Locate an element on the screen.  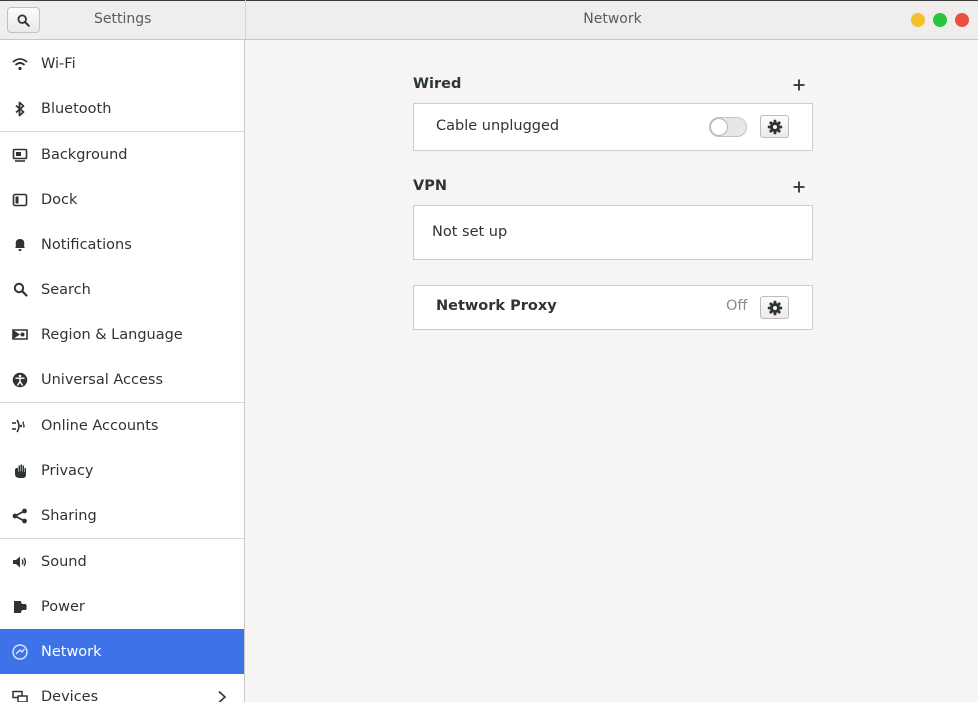
sidebar-item-bluetooth: Bluetooth is located at coordinates (122, 108).